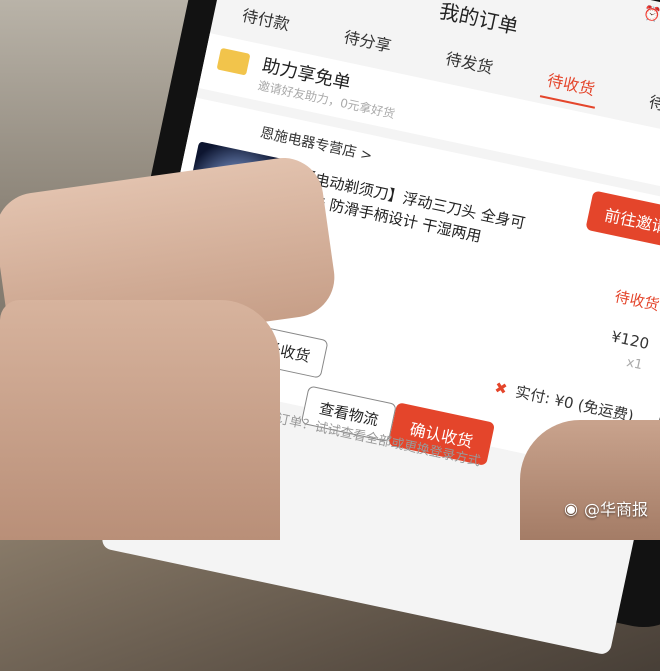 Image resolution: width=660 pixels, height=671 pixels. Describe the element at coordinates (636, 301) in the screenshot. I see `status-badge: 待收货` at that location.